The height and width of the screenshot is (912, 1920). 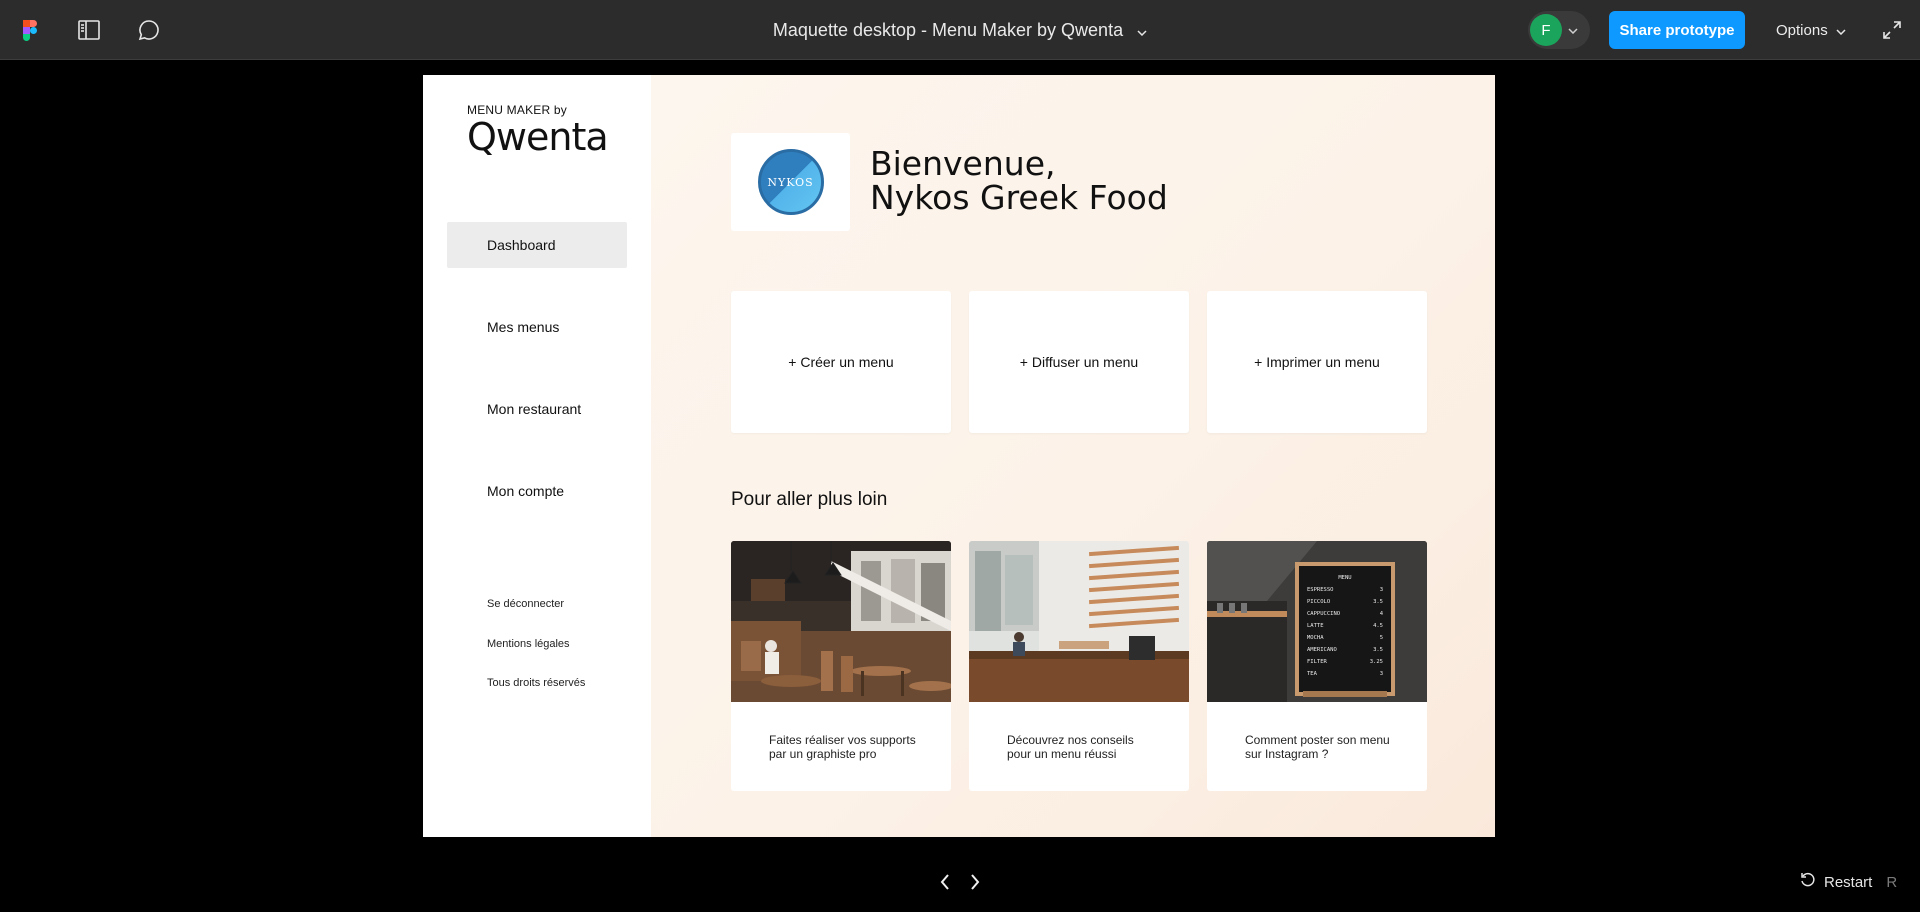 I want to click on sidebar-item-mon-compte: Mon compte, so click(x=537, y=491).